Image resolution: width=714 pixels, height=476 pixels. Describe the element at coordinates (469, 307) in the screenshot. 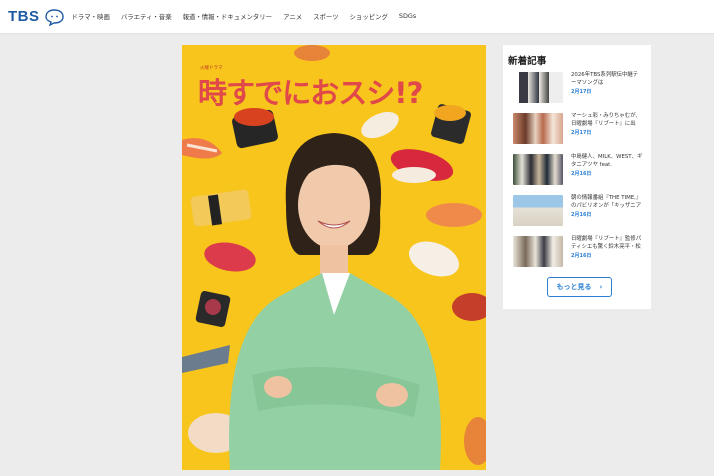

I see `sushi-right-mid` at that location.